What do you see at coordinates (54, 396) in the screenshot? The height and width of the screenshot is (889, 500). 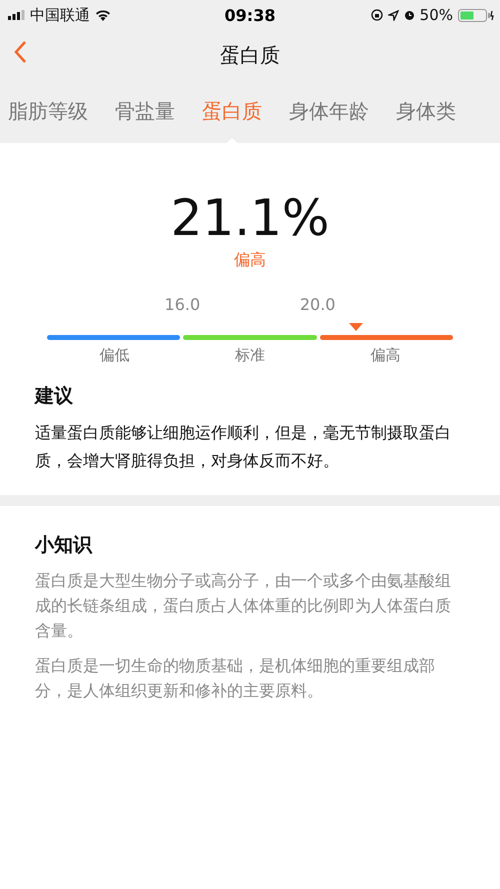 I see `section-heading: 建议` at bounding box center [54, 396].